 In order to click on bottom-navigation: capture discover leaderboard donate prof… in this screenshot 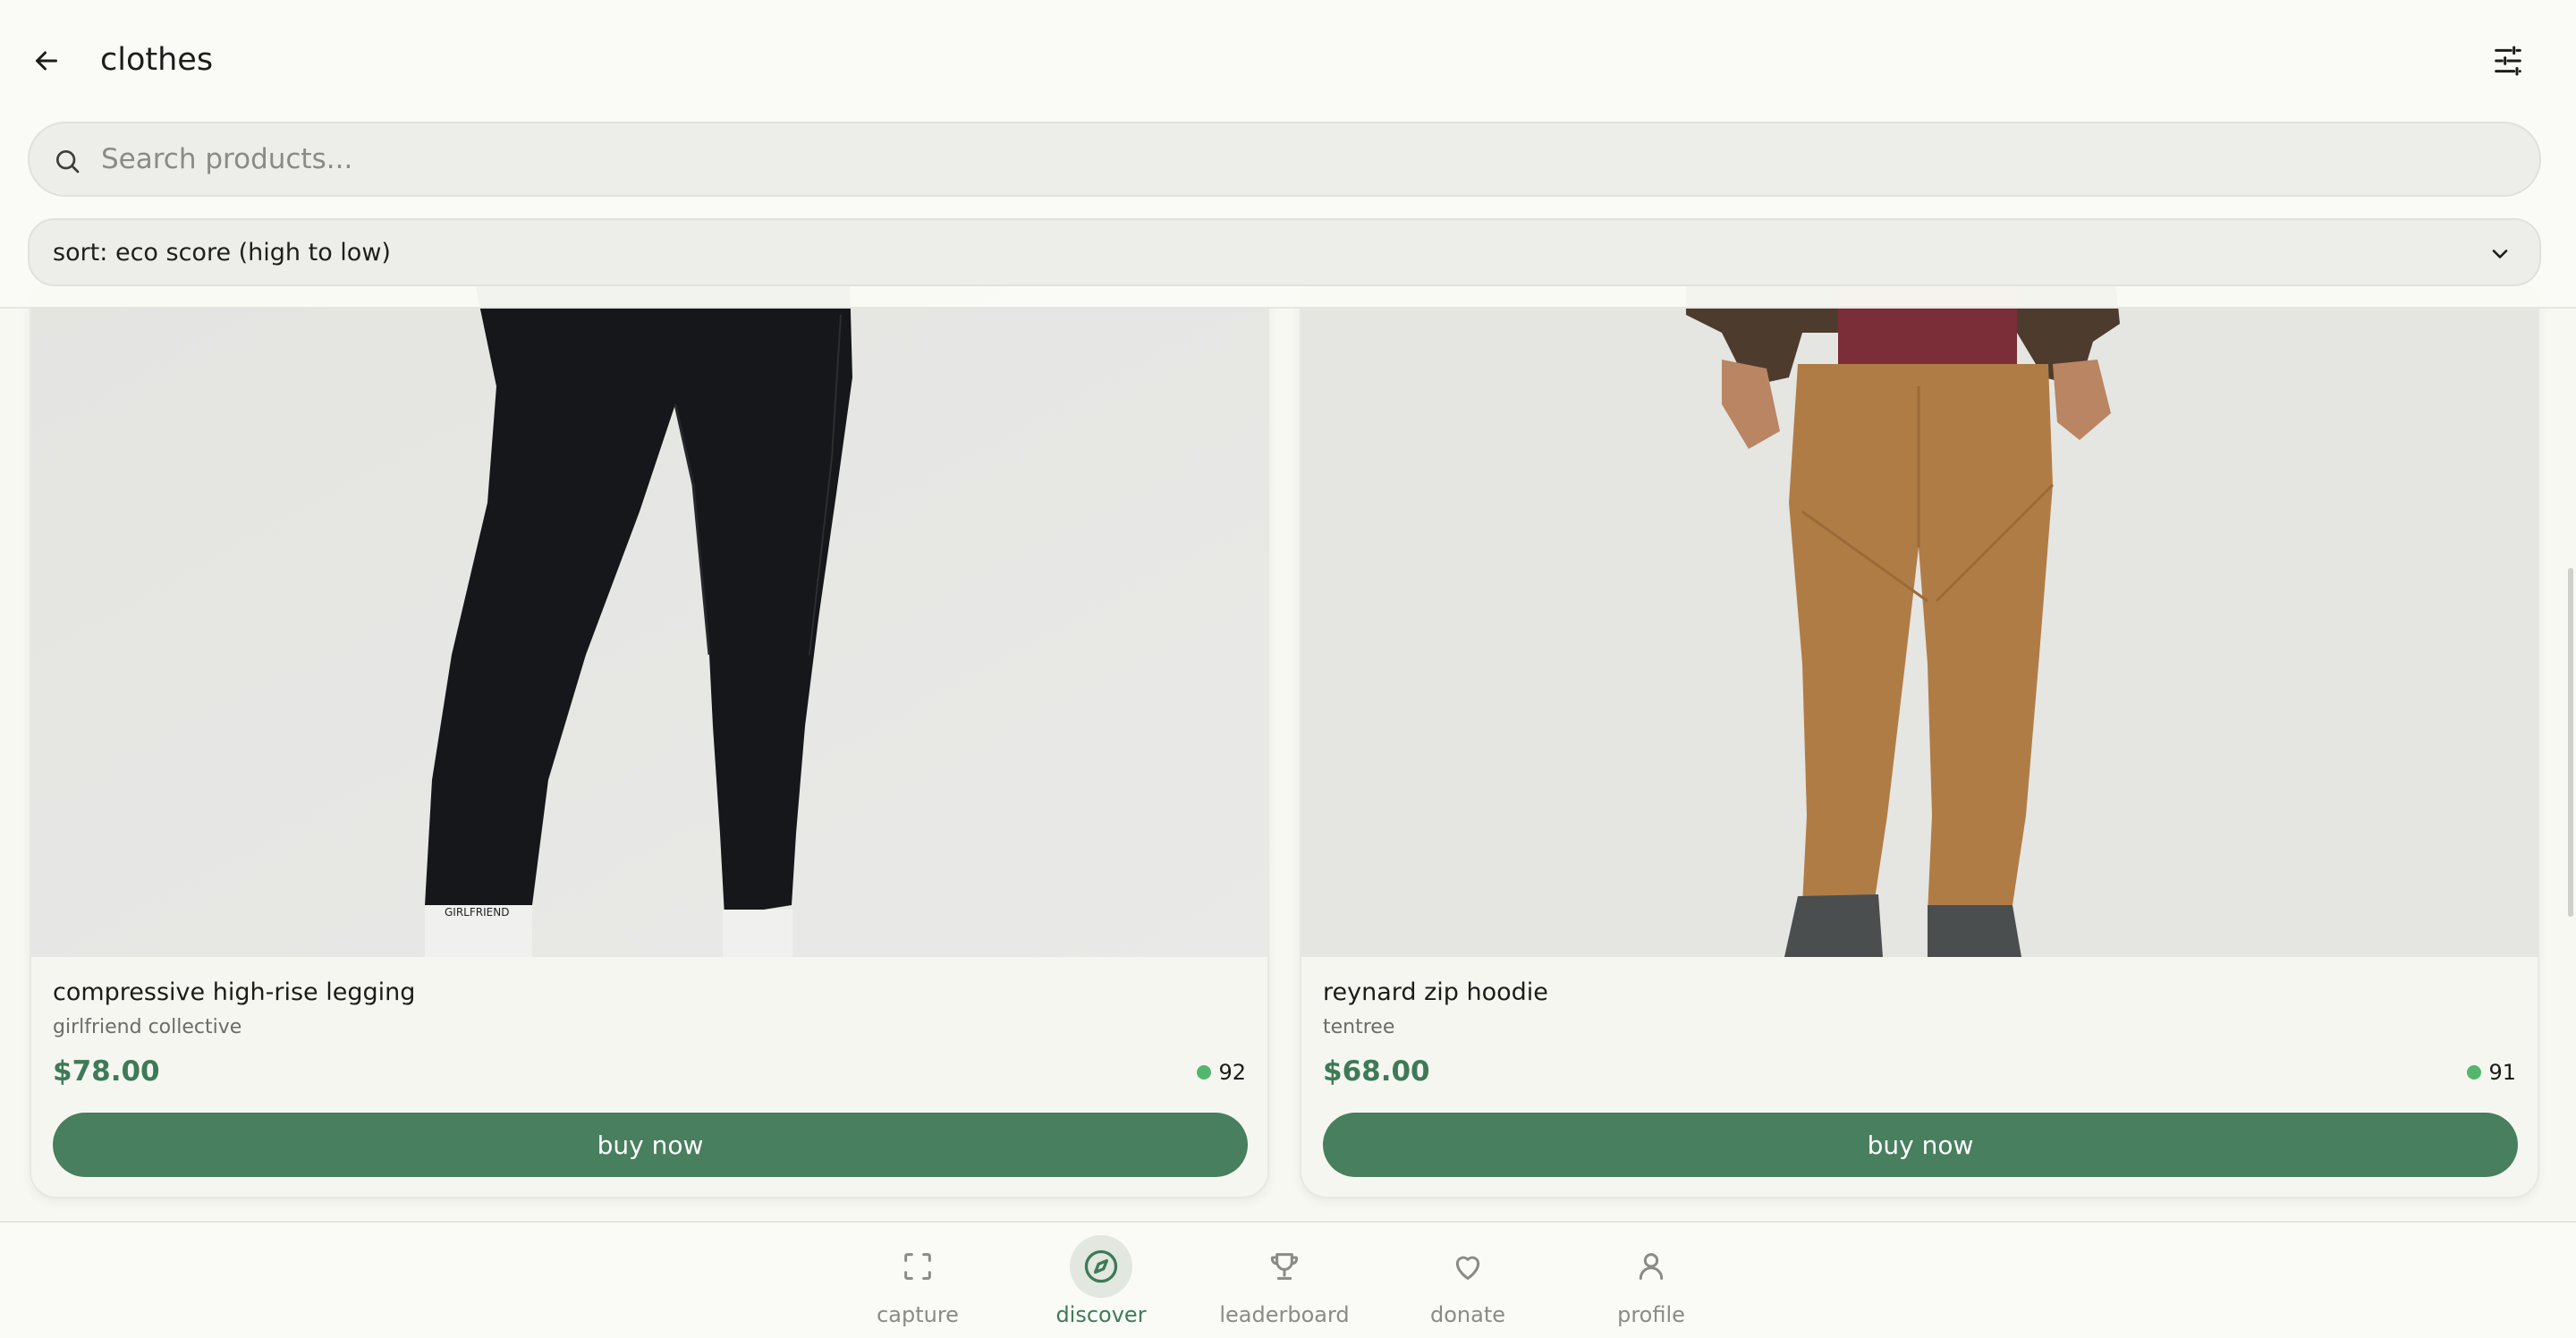, I will do `click(1288, 1279)`.